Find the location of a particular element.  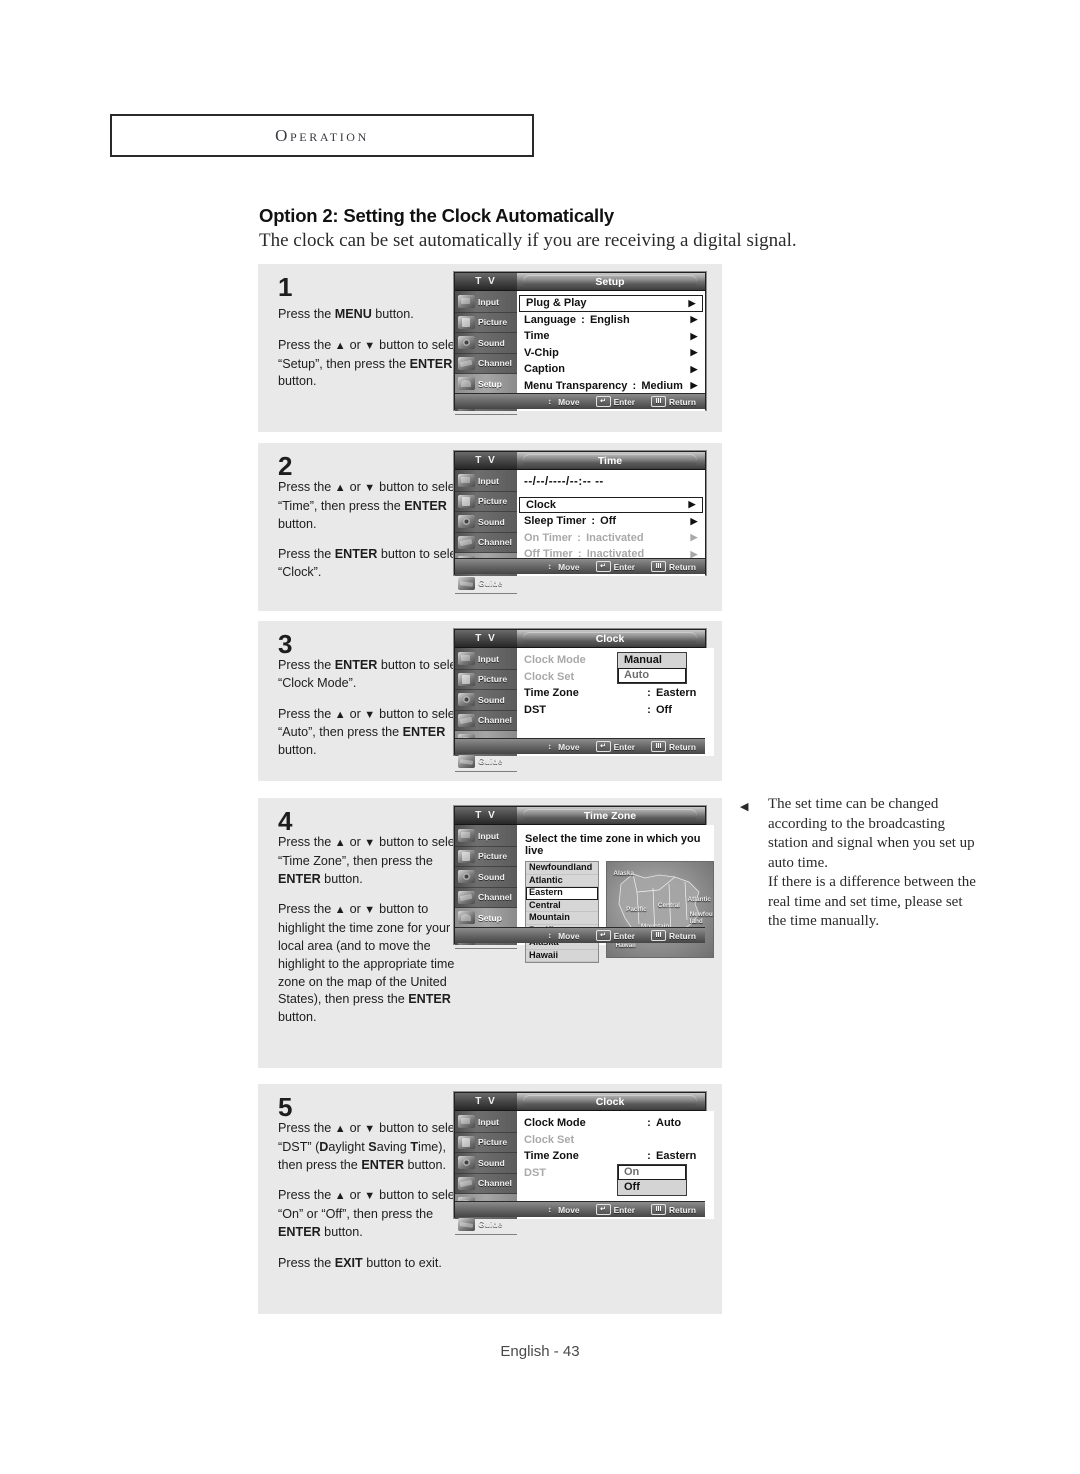

osd-row: V-Chip ▶ is located at coordinates (611, 353).